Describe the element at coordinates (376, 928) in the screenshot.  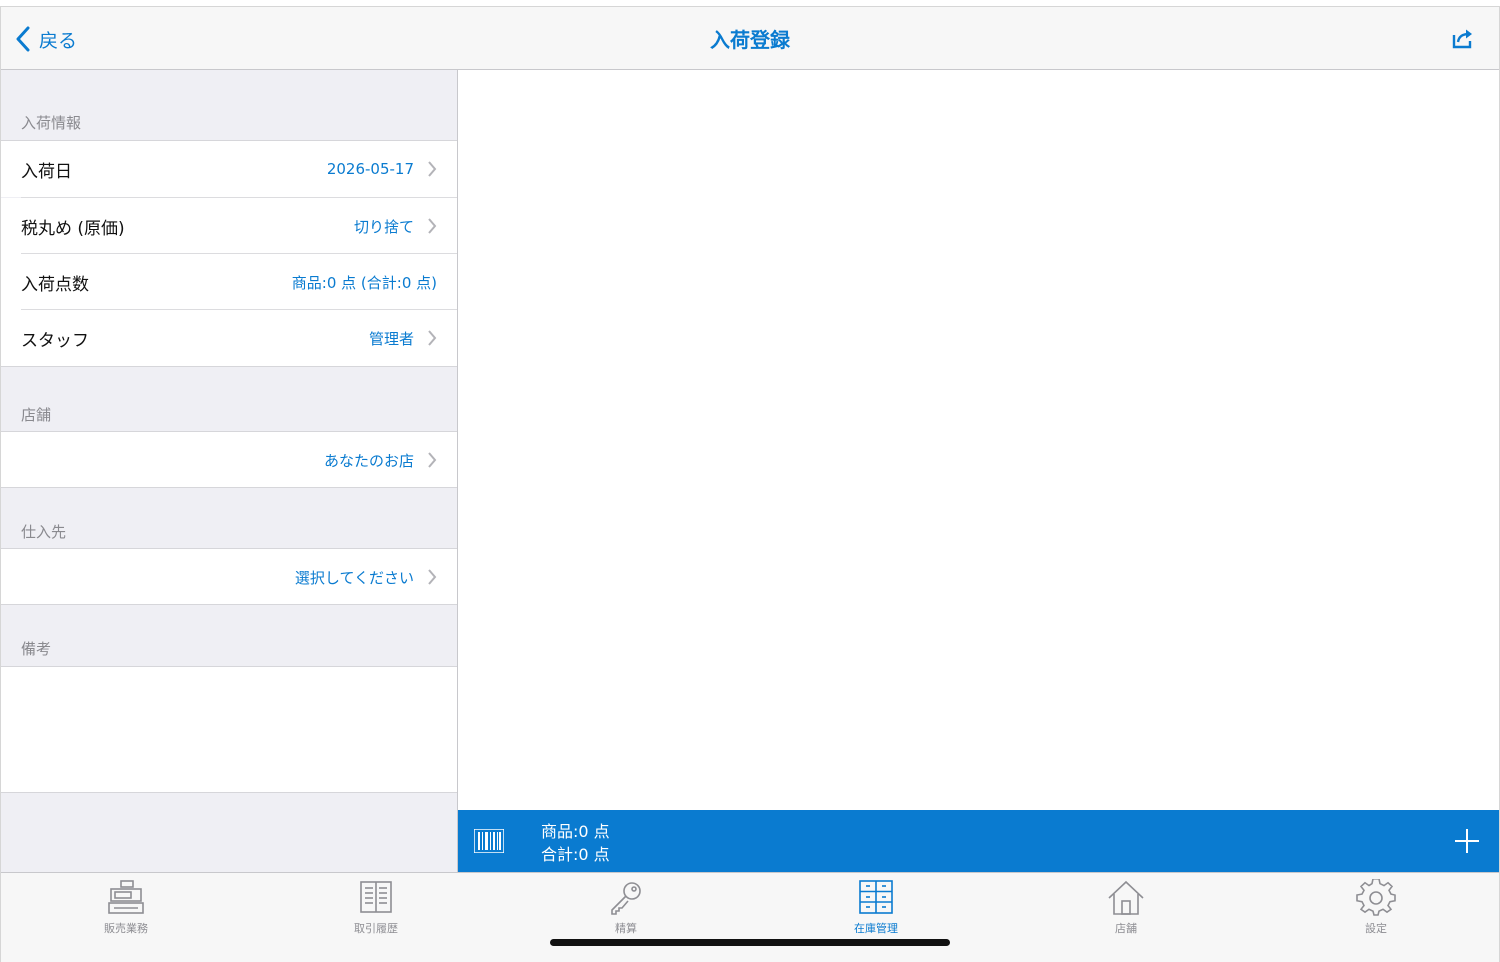
I see `tab-history-label: 取引履歴` at that location.